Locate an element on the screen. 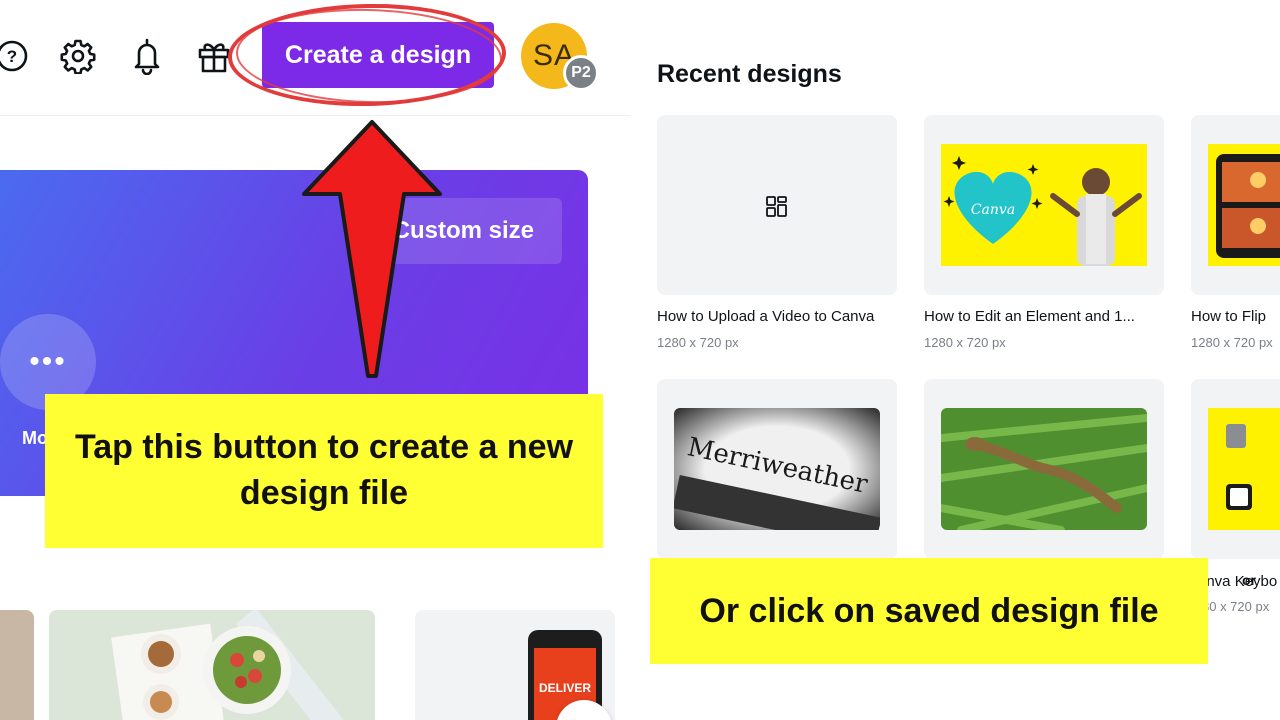 This screenshot has width=1280, height=720. template-grid-icon is located at coordinates (776, 206).